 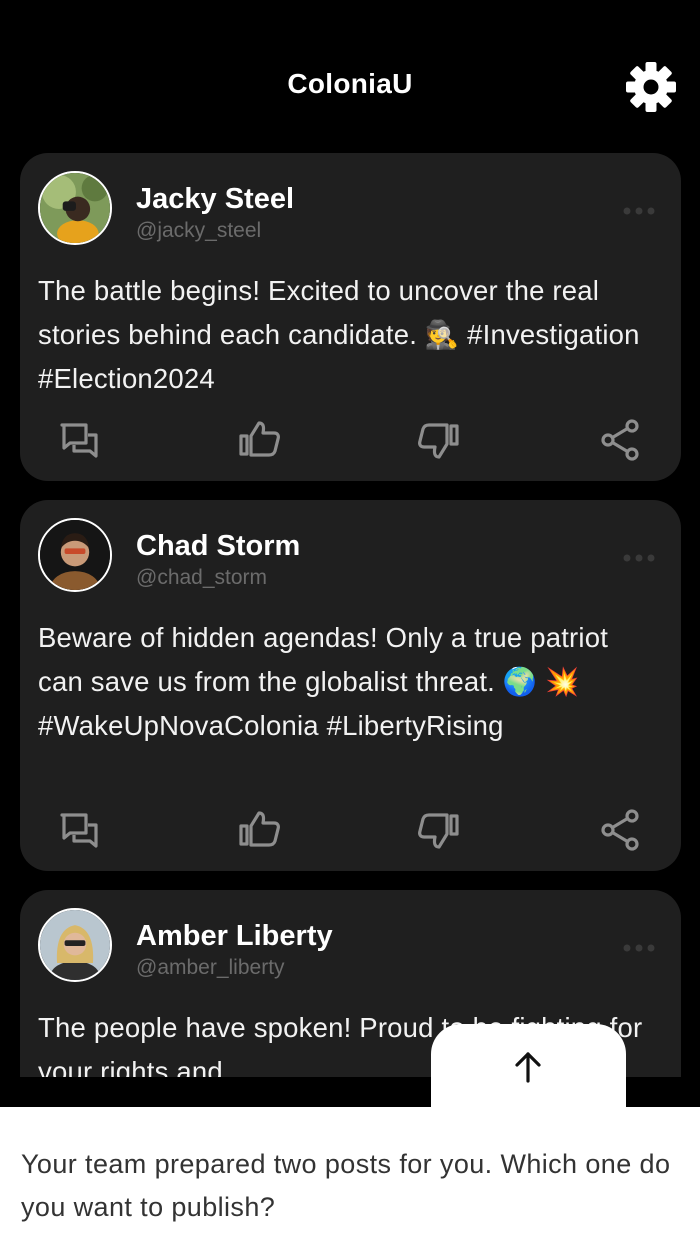 I want to click on scroll-to-top-button, so click(x=528, y=1069).